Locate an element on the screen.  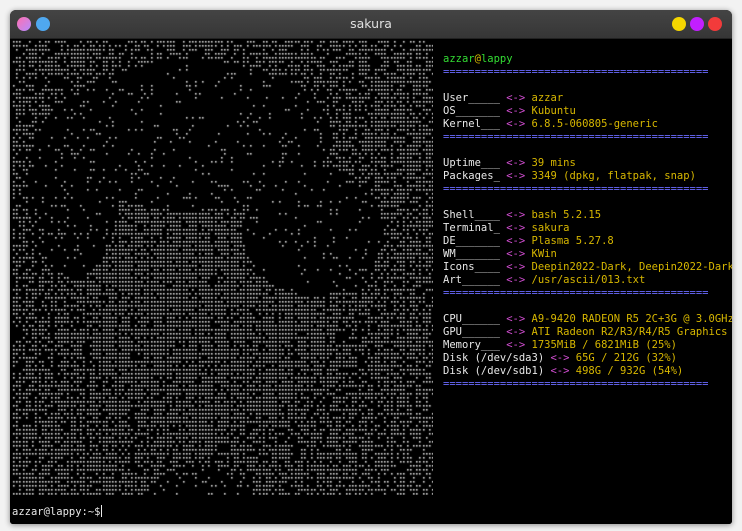
user-host-line: azzar@lappy is located at coordinates (587, 59).